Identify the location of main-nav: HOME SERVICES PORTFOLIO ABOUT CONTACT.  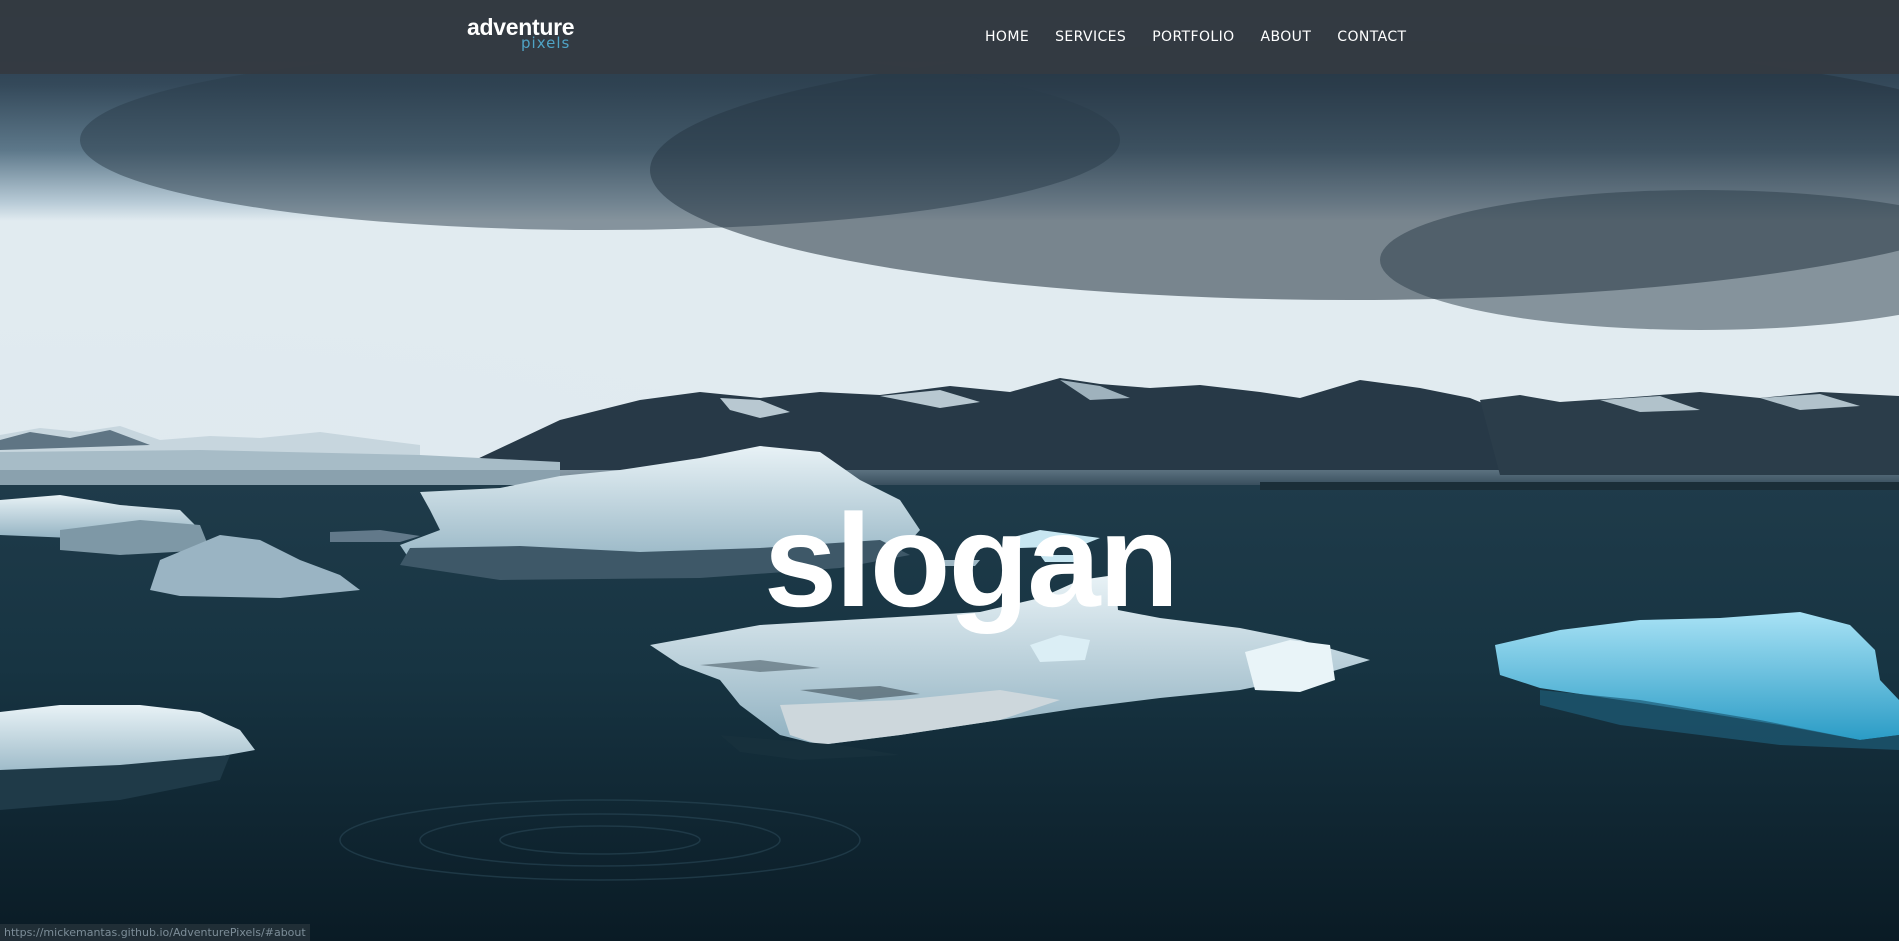
(1196, 37).